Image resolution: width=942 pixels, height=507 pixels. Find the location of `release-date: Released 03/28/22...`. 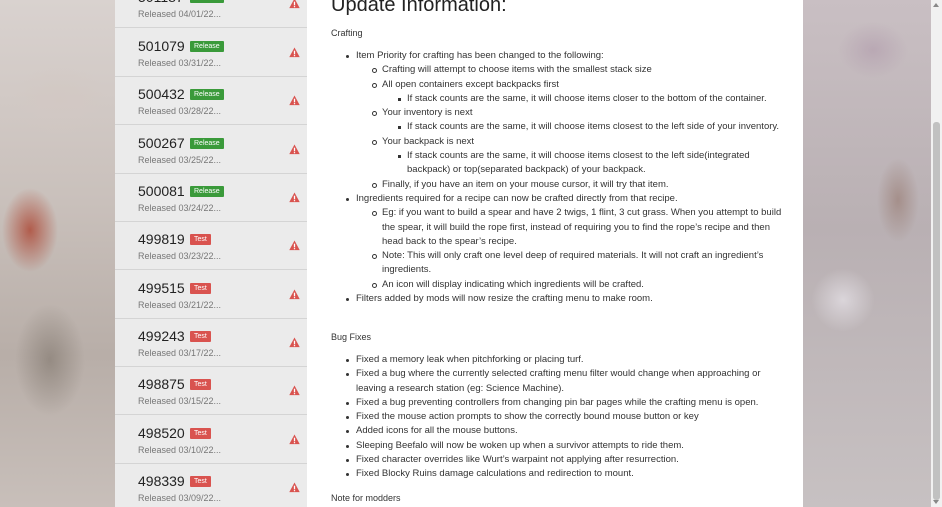

release-date: Released 03/28/22... is located at coordinates (180, 111).